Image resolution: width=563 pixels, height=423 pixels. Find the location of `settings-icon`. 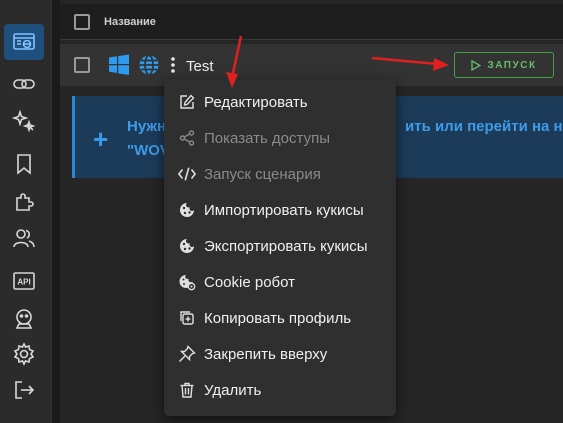

settings-icon is located at coordinates (24, 354).